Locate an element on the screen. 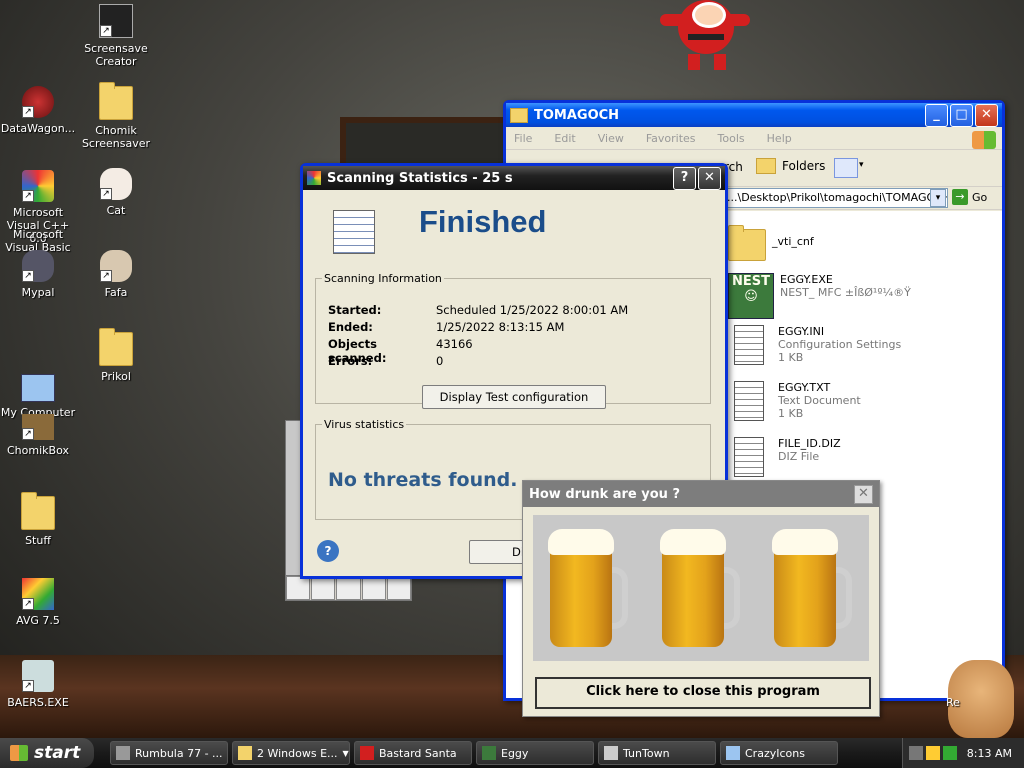  windows-flag-icon is located at coordinates (19, 753).